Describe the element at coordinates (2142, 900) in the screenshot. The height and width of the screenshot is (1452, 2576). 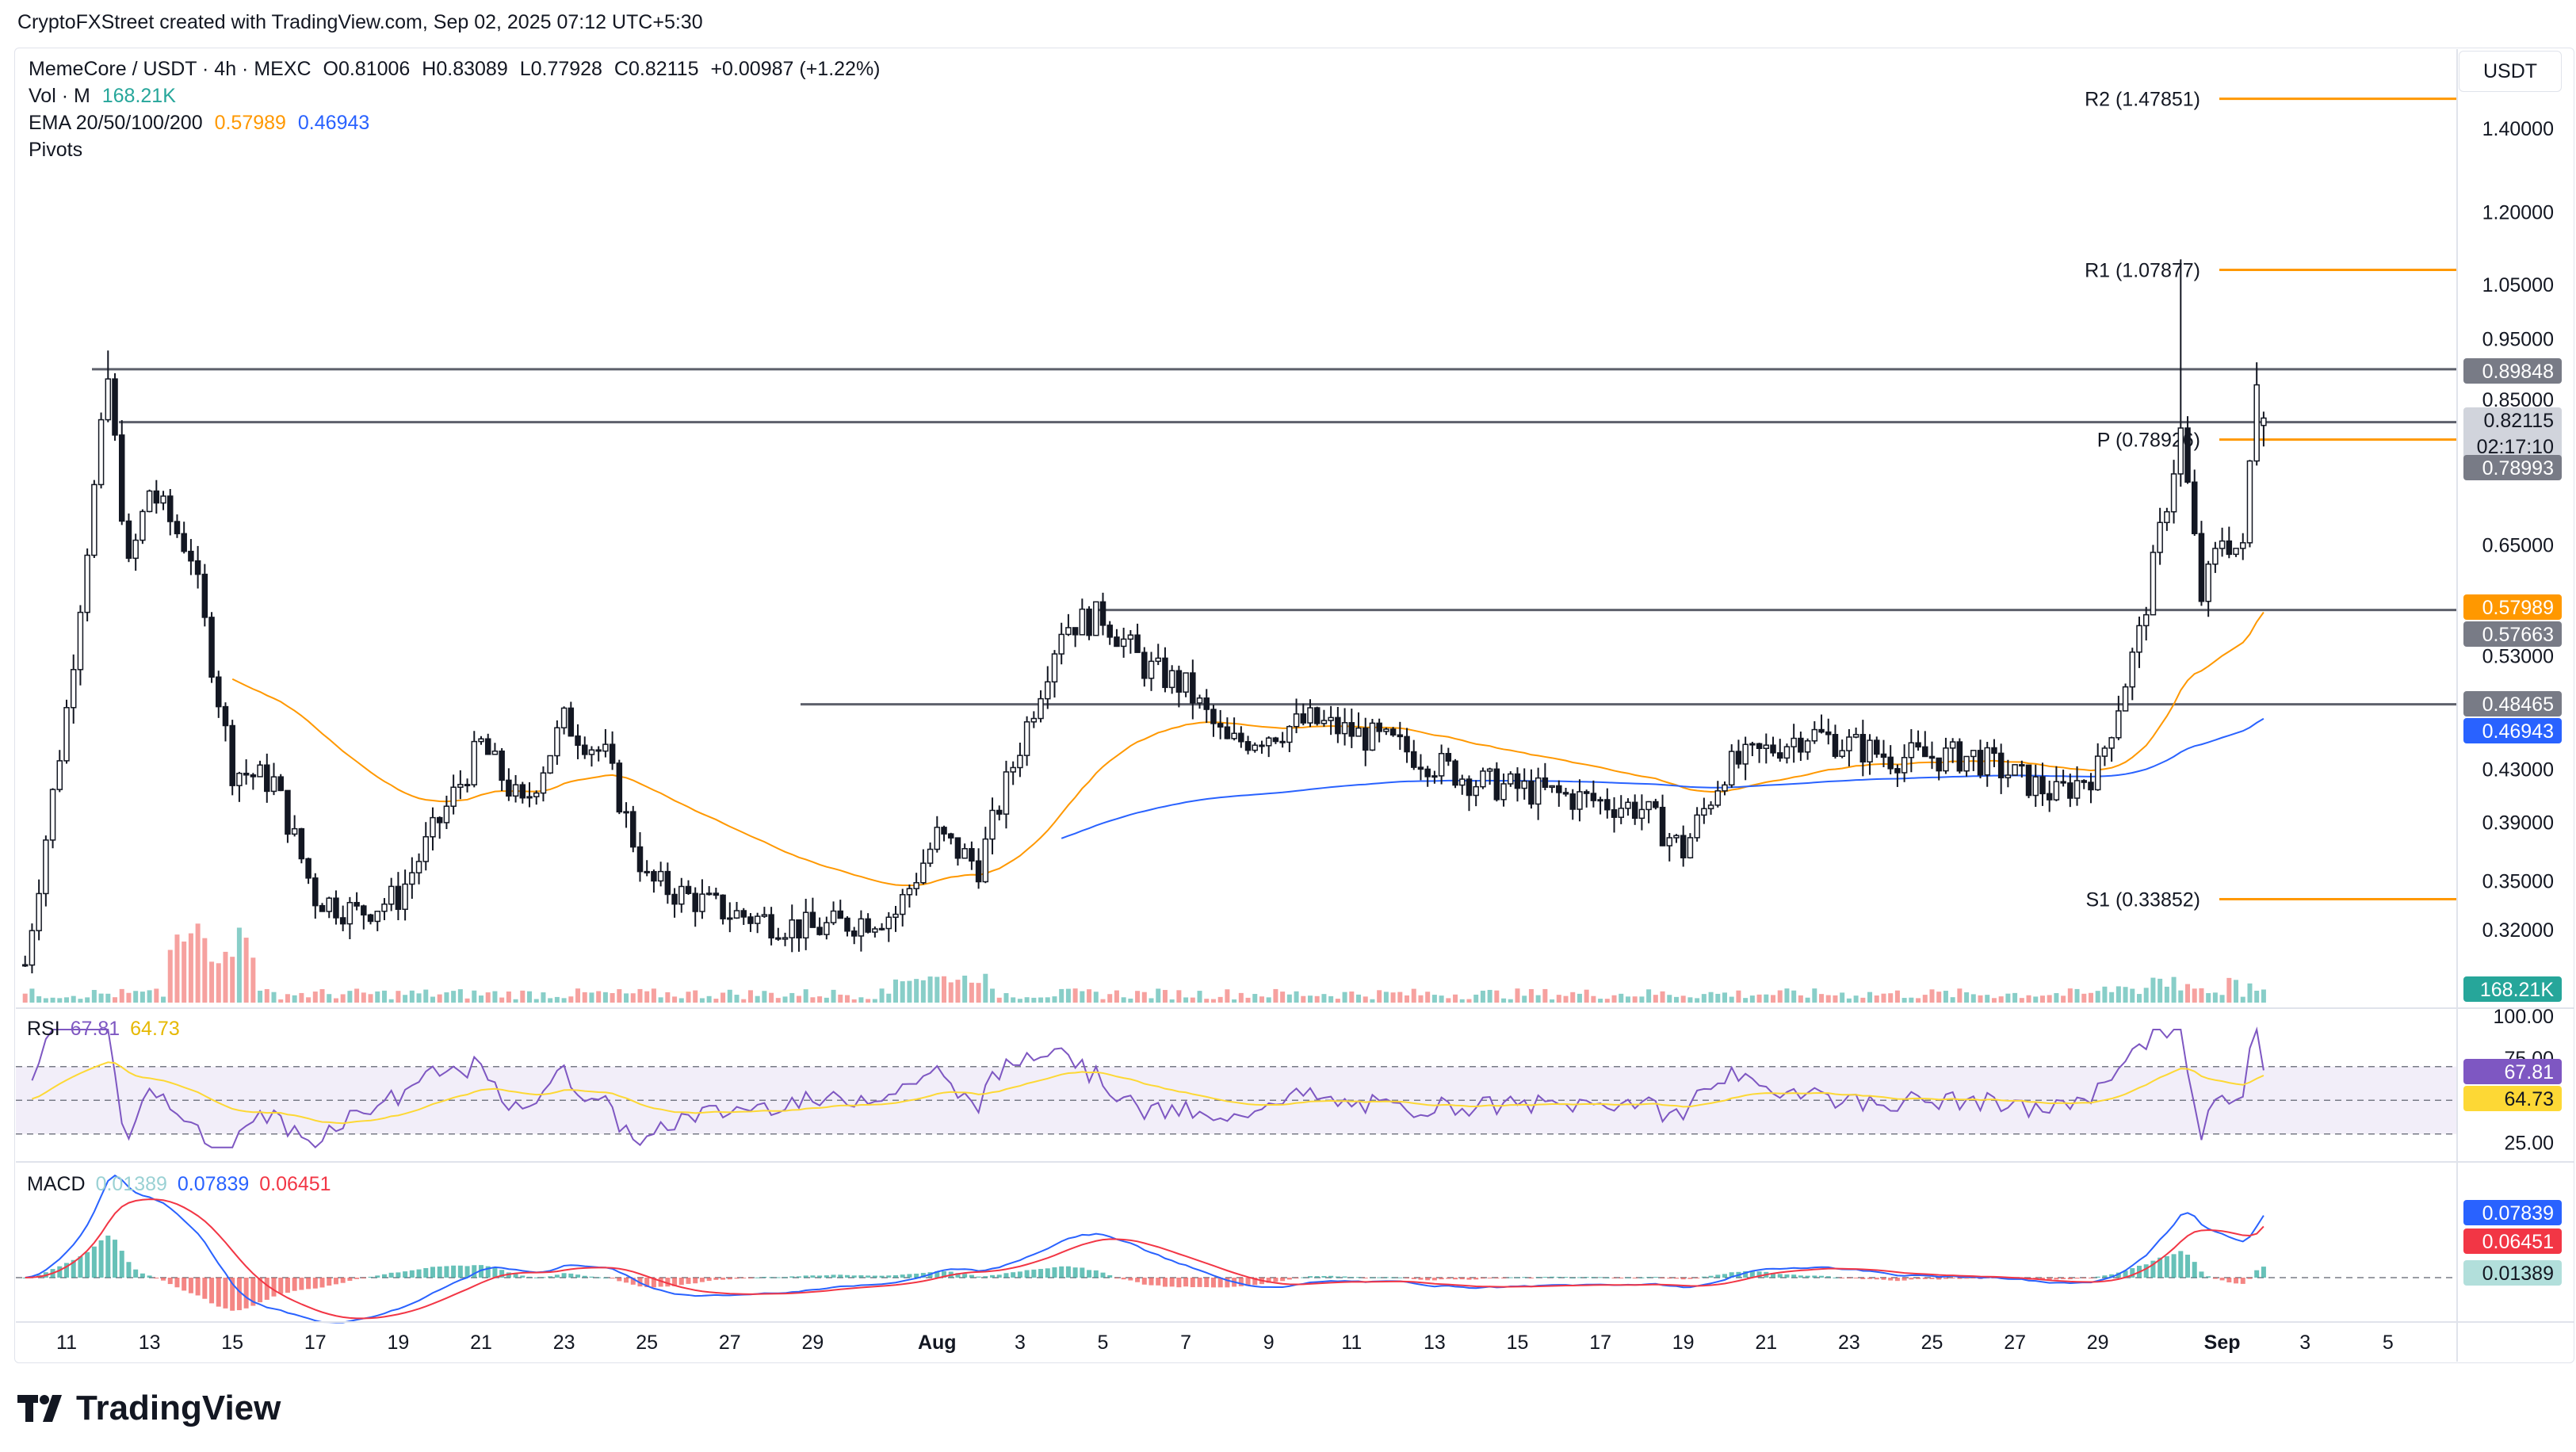
I see `pivot-label: S1 (0.33852)` at that location.